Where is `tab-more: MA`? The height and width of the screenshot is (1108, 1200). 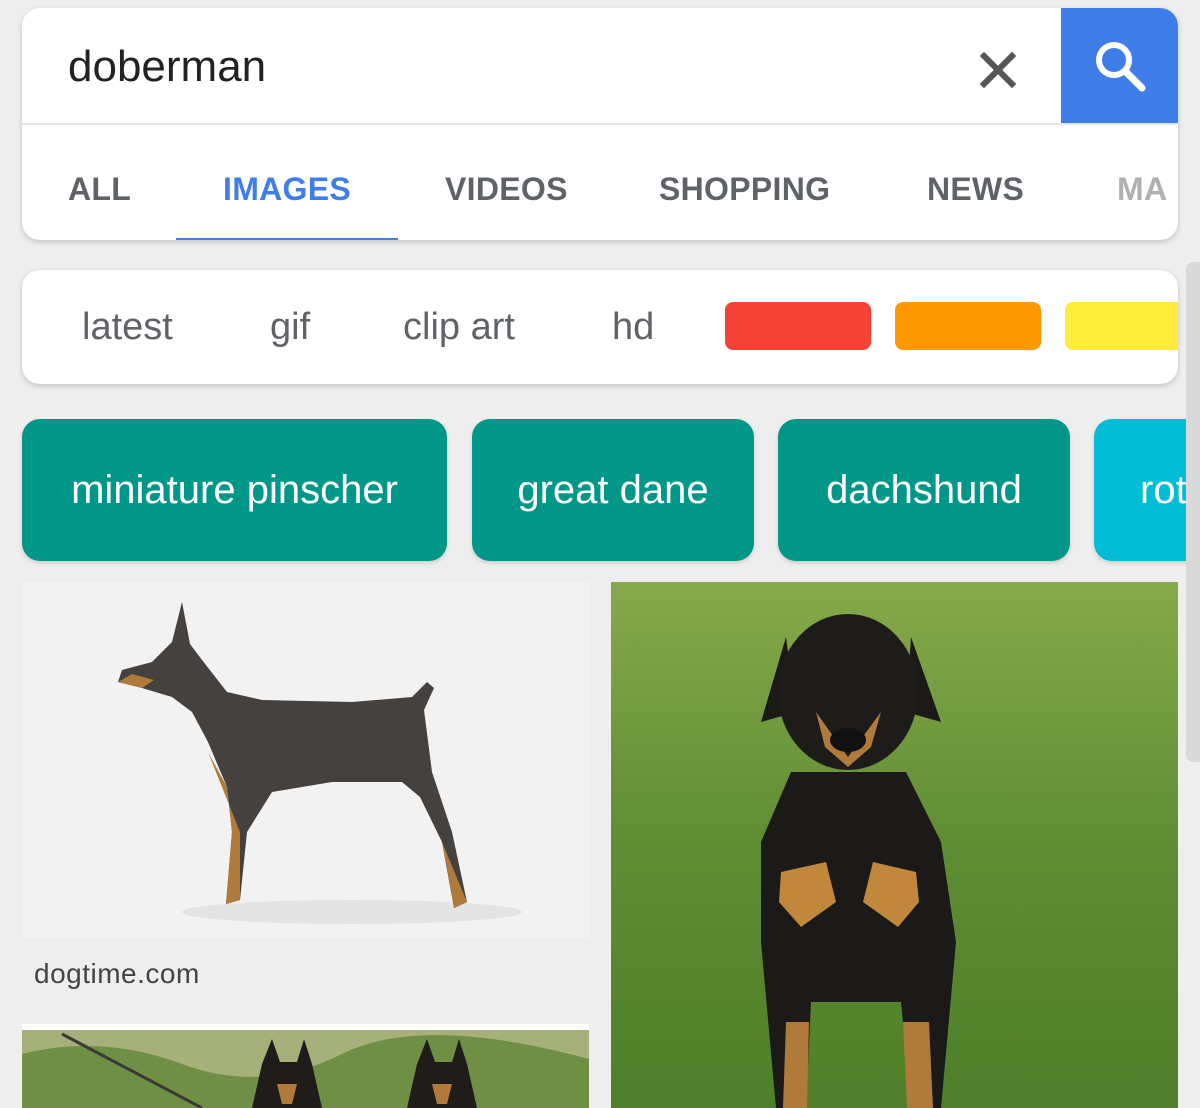 tab-more: MA is located at coordinates (1142, 189).